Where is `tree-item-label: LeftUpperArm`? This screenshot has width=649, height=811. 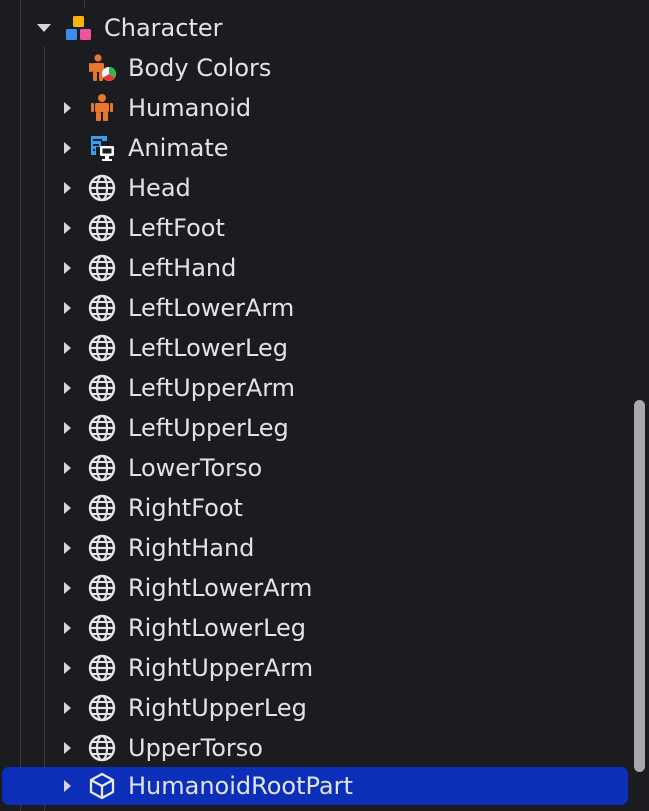
tree-item-label: LeftUpperArm is located at coordinates (212, 388).